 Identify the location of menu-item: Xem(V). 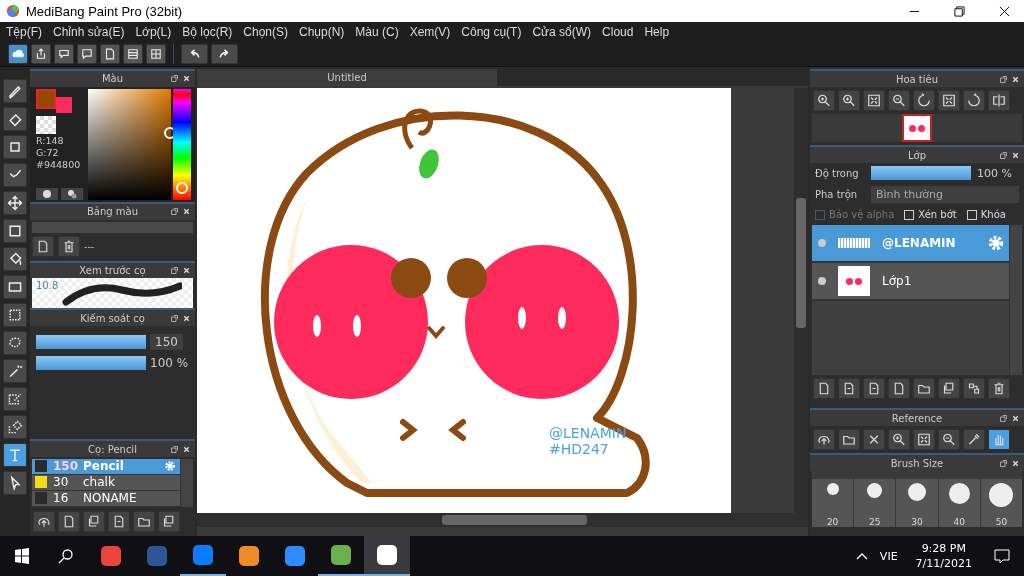
(430, 32).